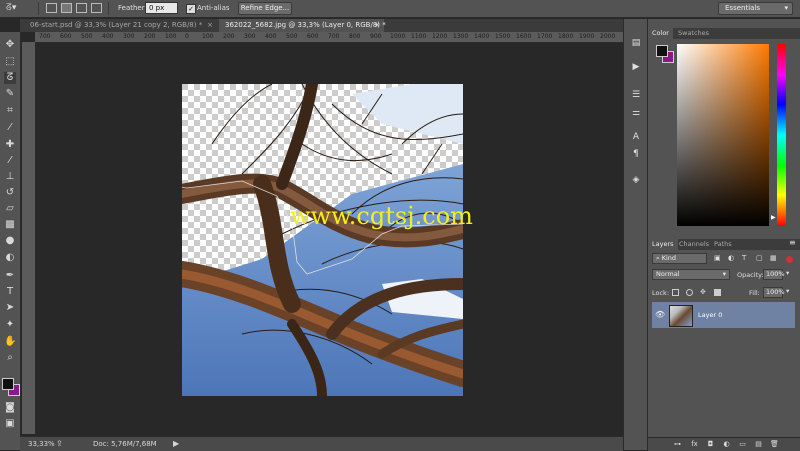 The height and width of the screenshot is (451, 800). What do you see at coordinates (636, 67) in the screenshot?
I see `actions-icon: ▶` at bounding box center [636, 67].